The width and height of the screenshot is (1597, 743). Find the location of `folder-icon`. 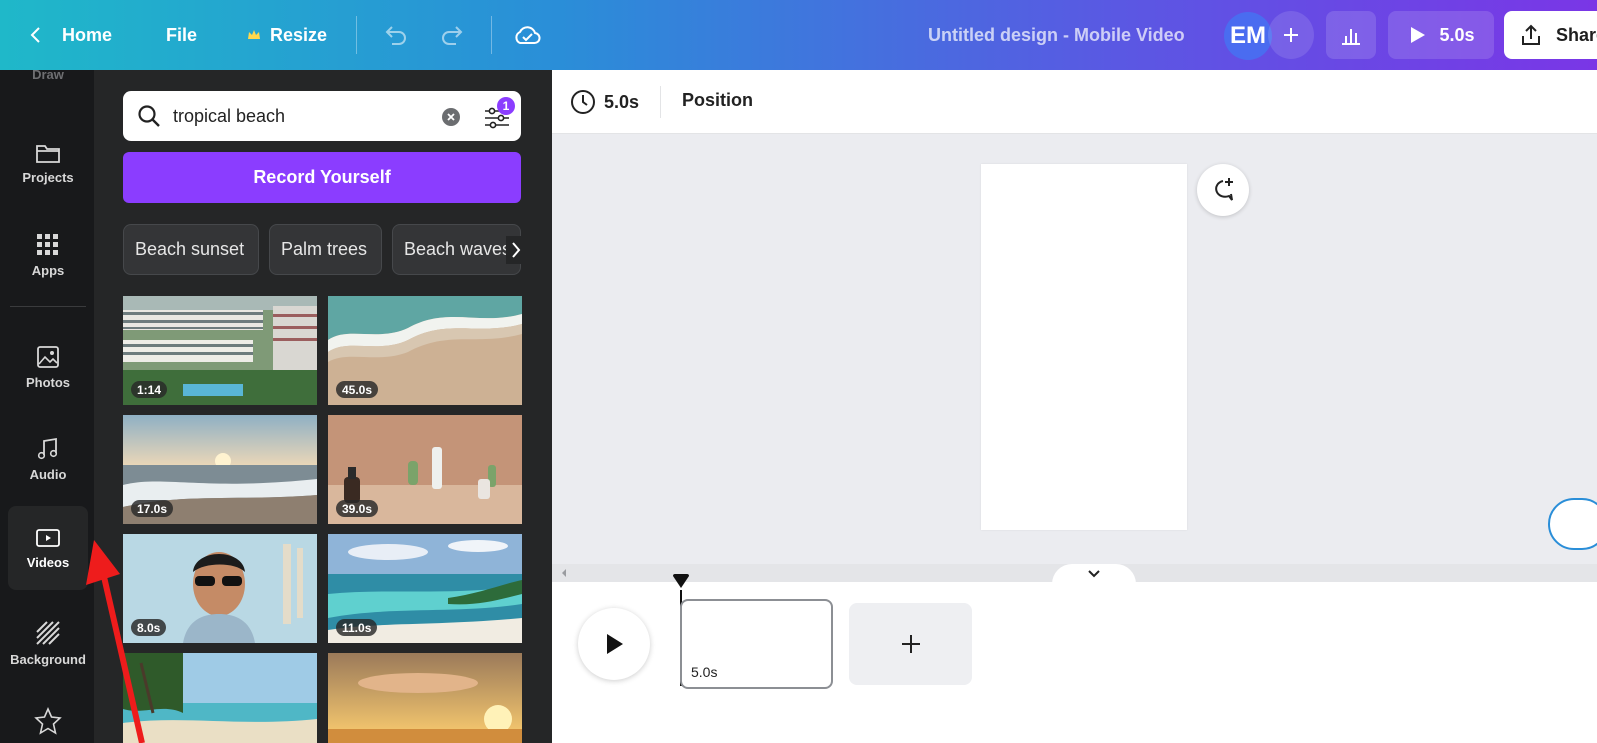

folder-icon is located at coordinates (48, 153).